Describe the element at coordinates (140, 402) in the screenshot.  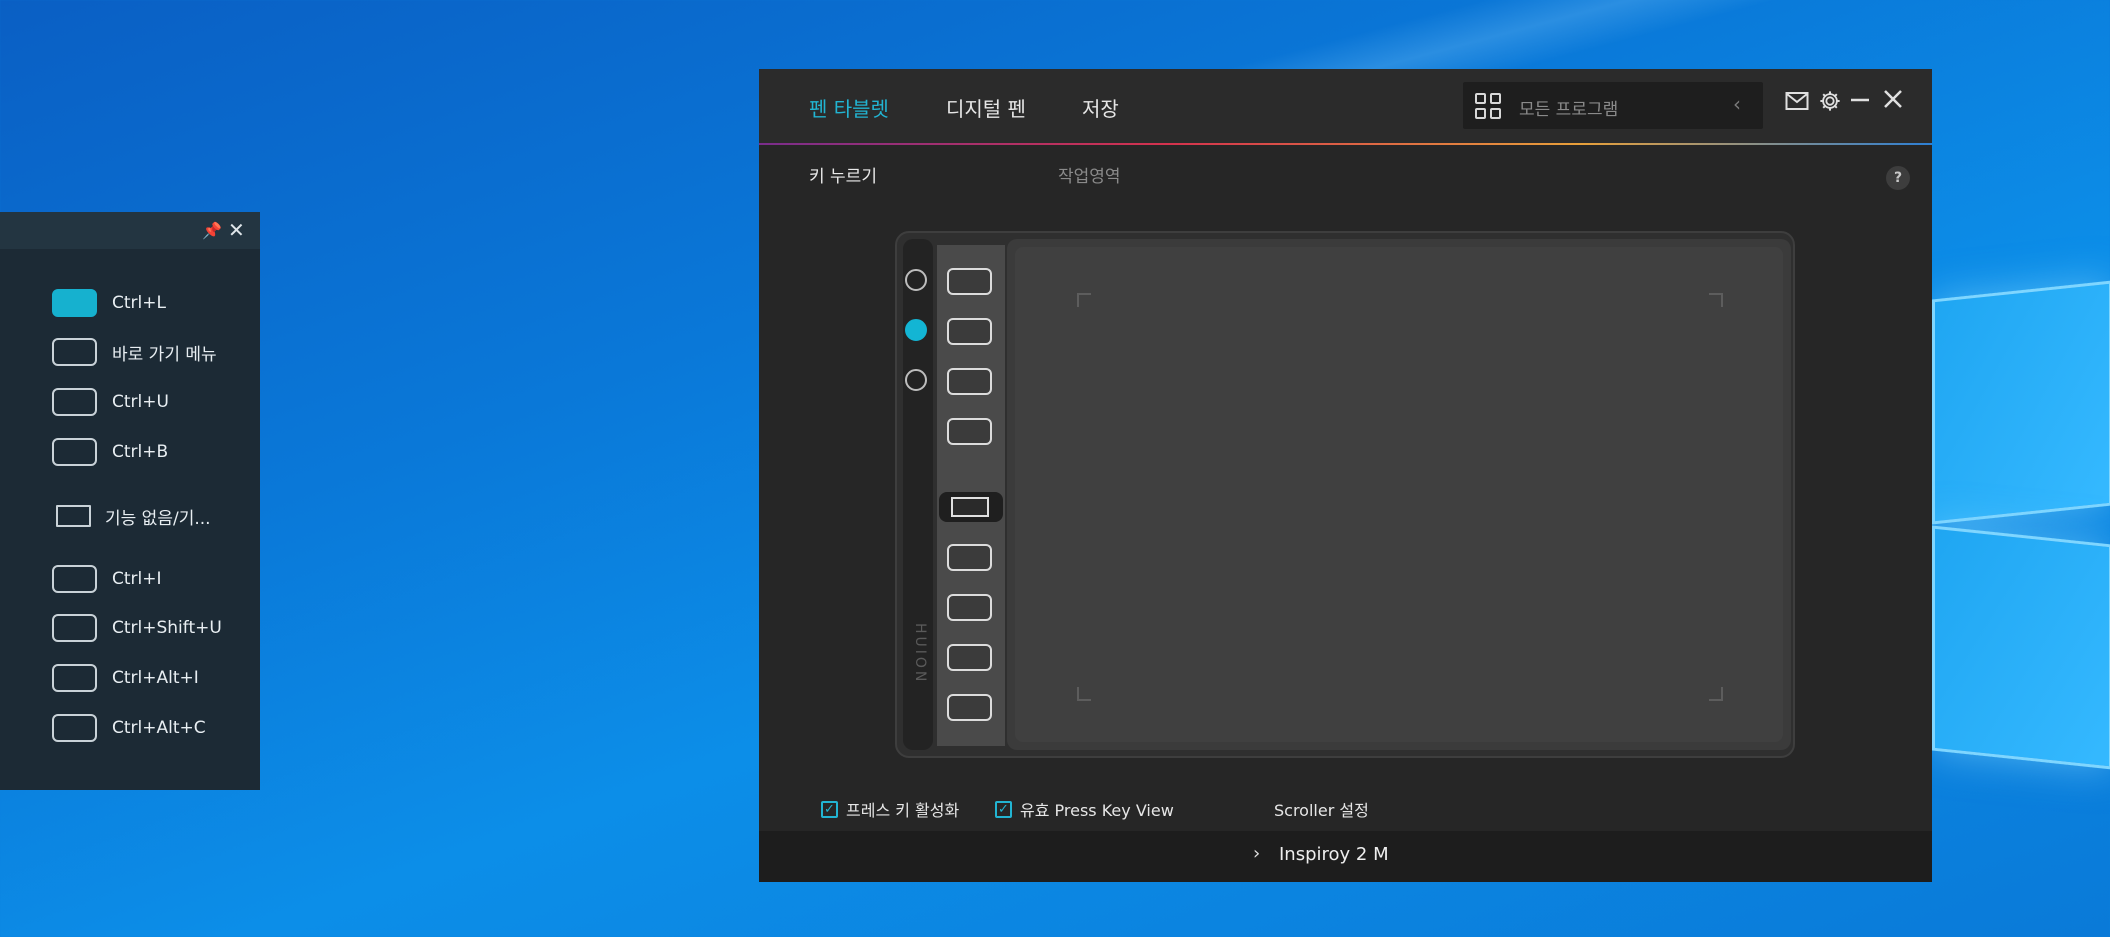
I see `press-key-label: Ctrl+U` at that location.